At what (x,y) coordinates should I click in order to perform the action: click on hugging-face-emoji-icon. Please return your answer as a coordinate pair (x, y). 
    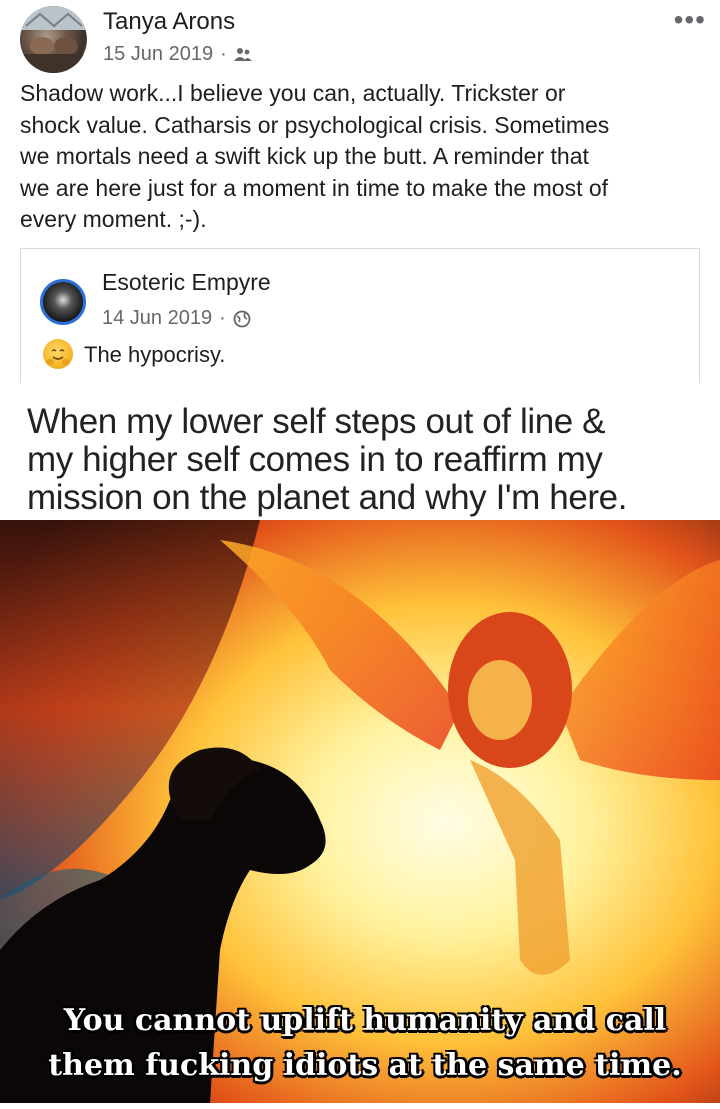
    Looking at the image, I should click on (58, 354).